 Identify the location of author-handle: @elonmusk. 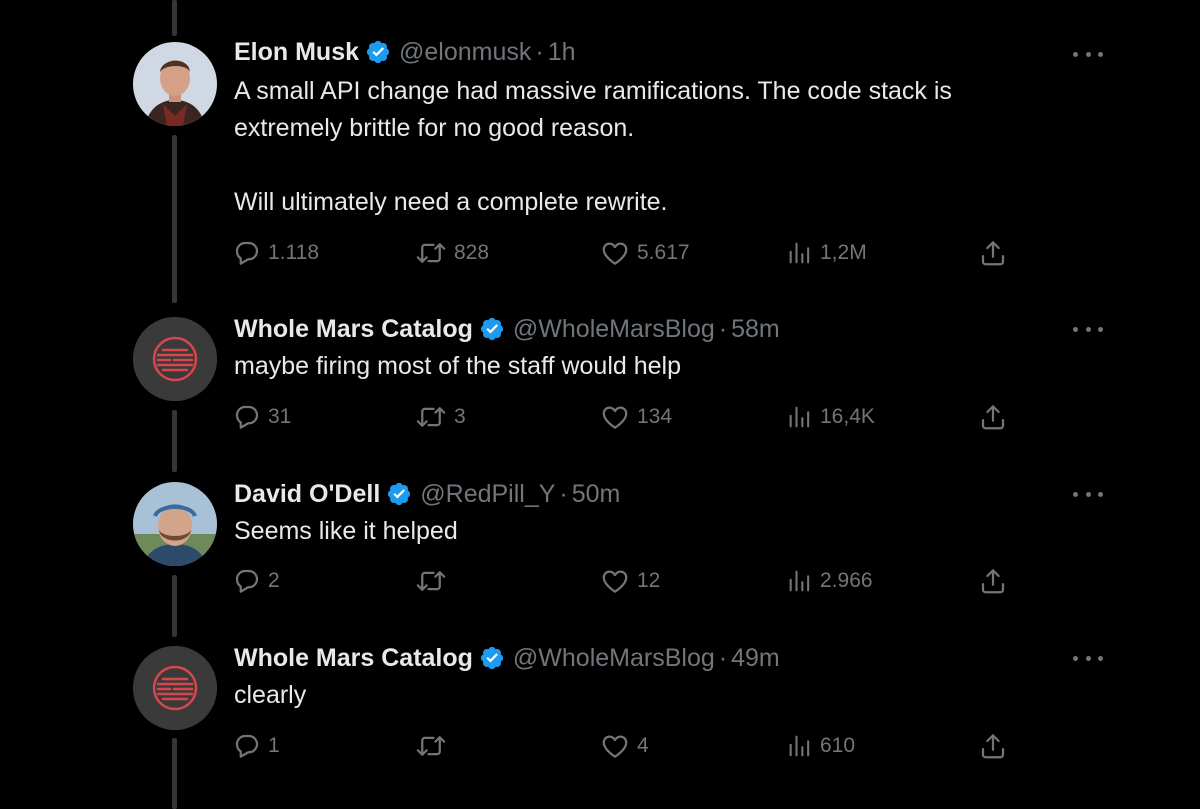
(465, 52).